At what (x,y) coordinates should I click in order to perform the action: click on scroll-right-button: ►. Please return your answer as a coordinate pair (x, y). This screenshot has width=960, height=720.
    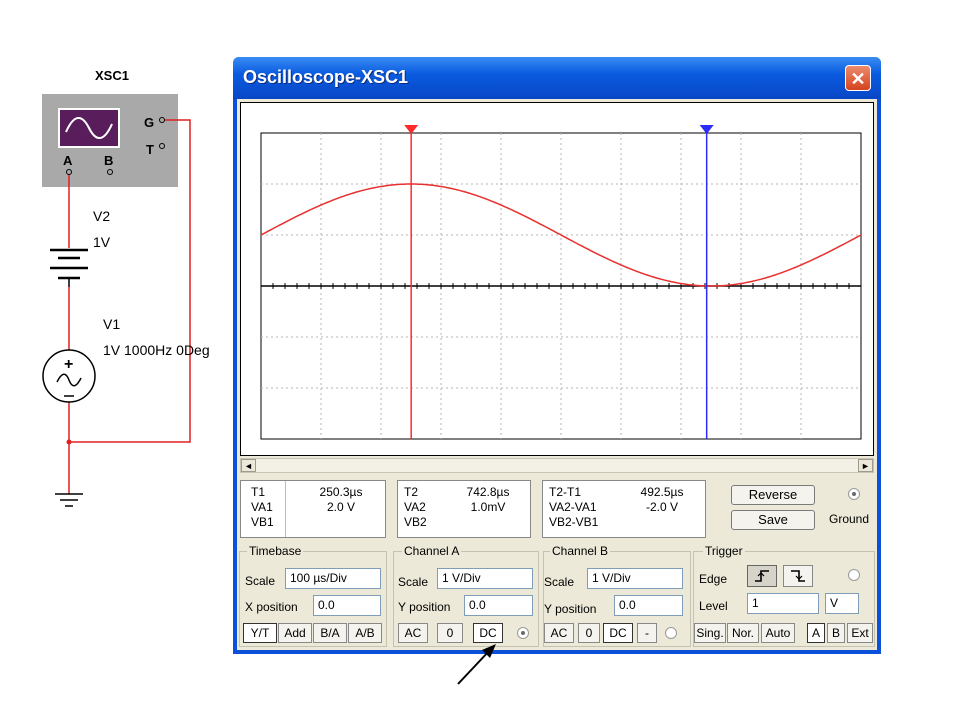
    Looking at the image, I should click on (865, 465).